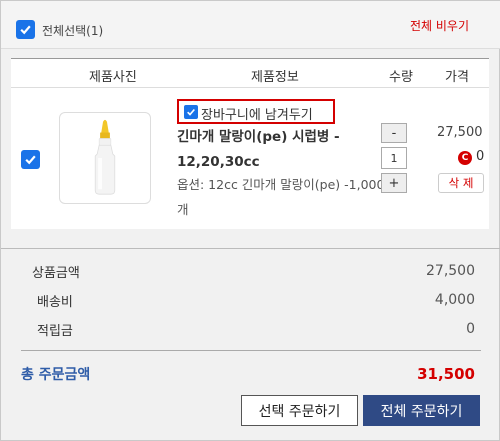 This screenshot has height=441, width=500. I want to click on quantity-decrease-button: -, so click(394, 133).